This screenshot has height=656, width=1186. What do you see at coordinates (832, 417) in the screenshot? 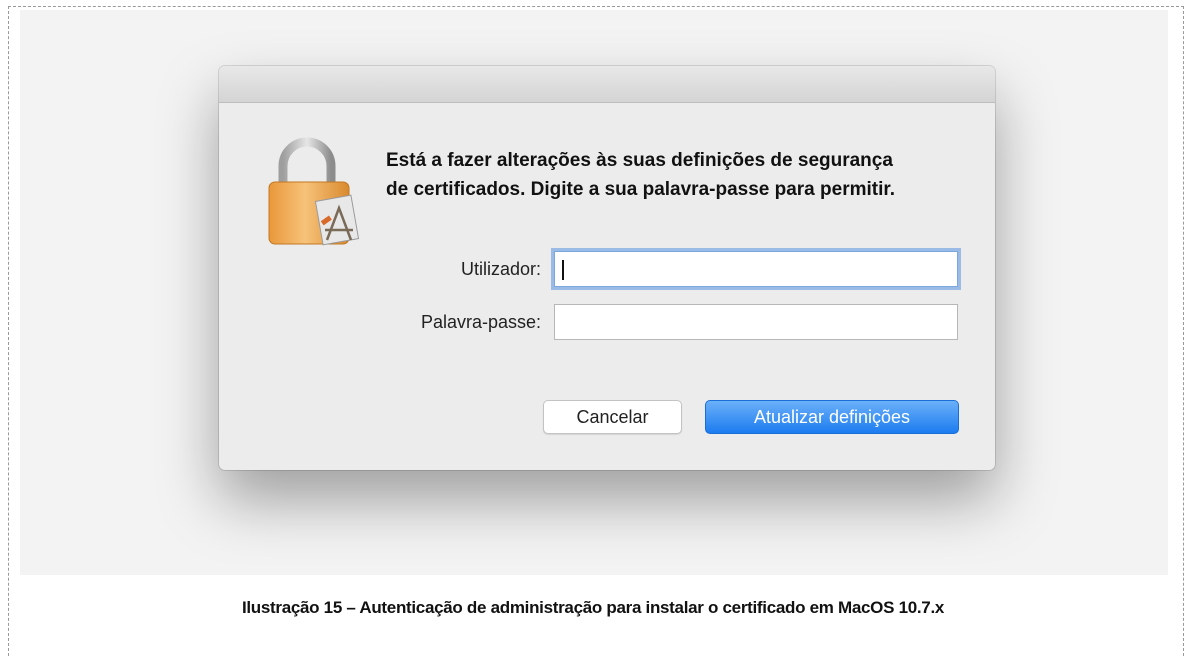
I see `update-settings-button: Atualizar definições` at bounding box center [832, 417].